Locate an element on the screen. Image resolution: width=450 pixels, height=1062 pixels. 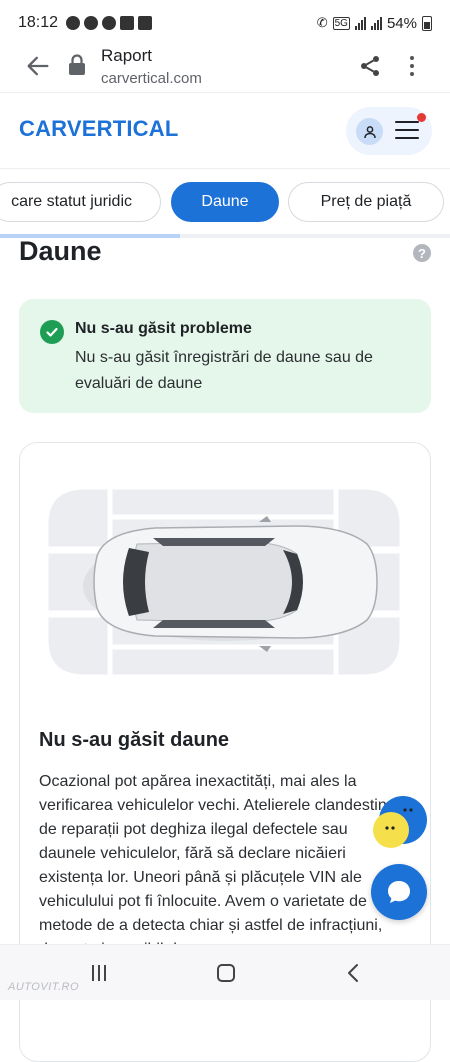
share-icon is located at coordinates (370, 66).